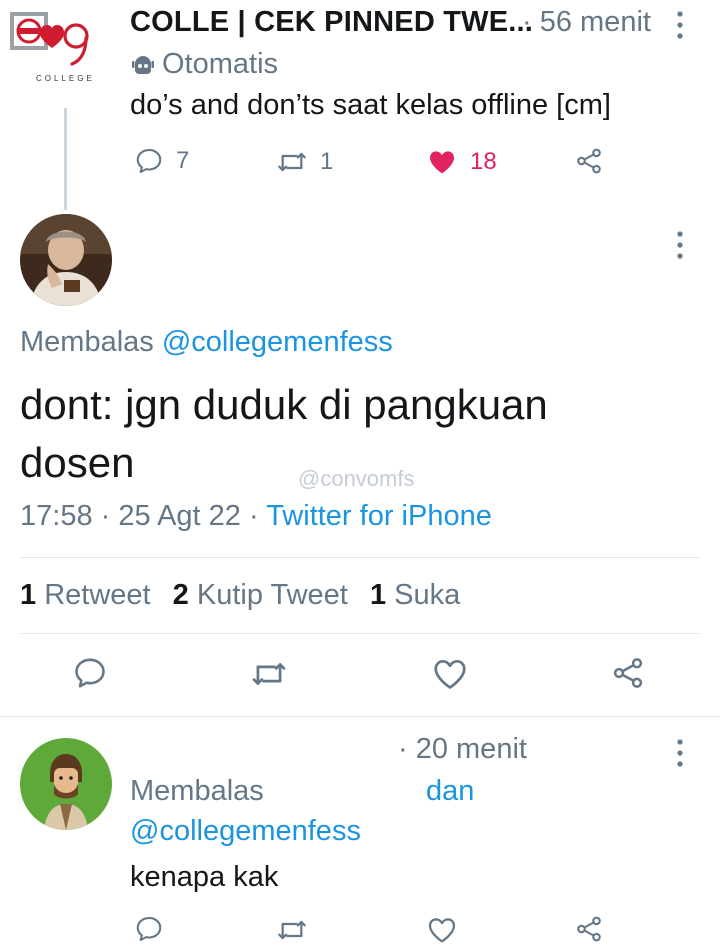  I want to click on logo-wordmark: COLLEGE, so click(65, 78).